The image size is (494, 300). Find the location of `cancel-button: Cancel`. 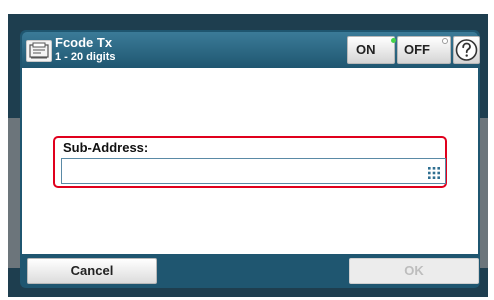

cancel-button: Cancel is located at coordinates (92, 271).